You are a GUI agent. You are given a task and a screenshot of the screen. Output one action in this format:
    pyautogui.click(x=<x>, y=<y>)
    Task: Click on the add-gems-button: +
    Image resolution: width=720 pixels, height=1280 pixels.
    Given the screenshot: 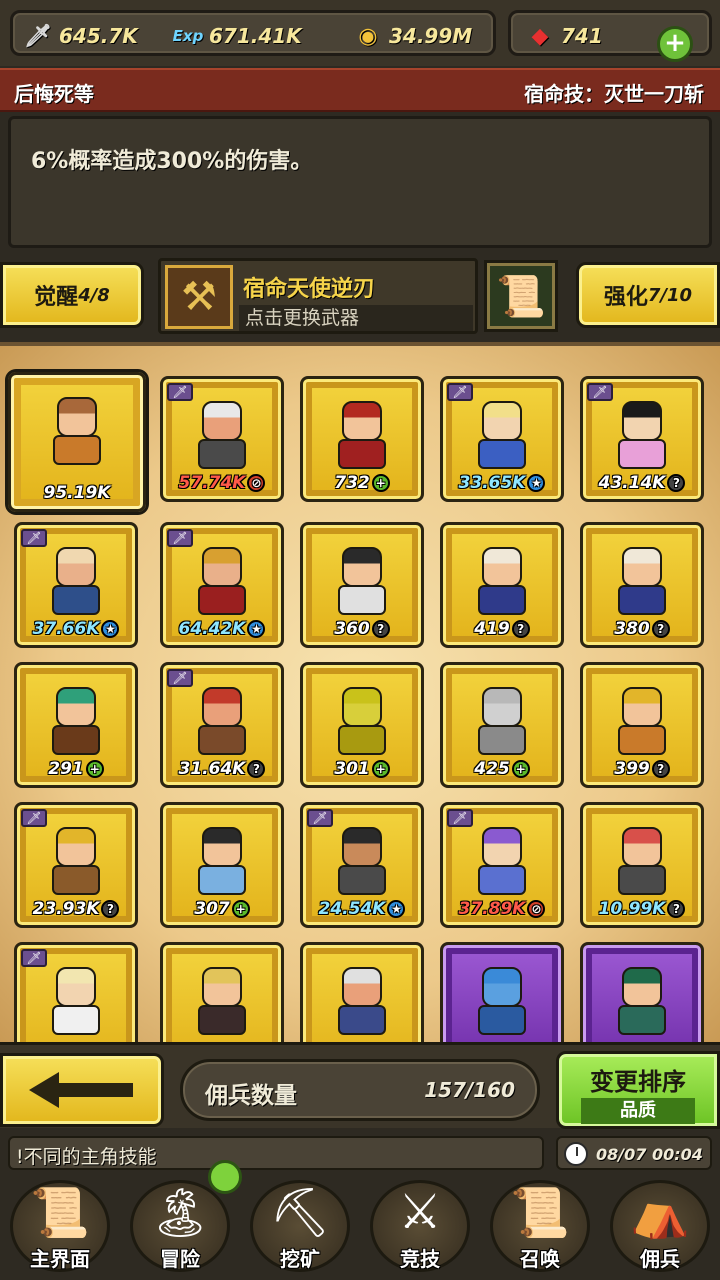 What is the action you would take?
    pyautogui.click(x=675, y=44)
    